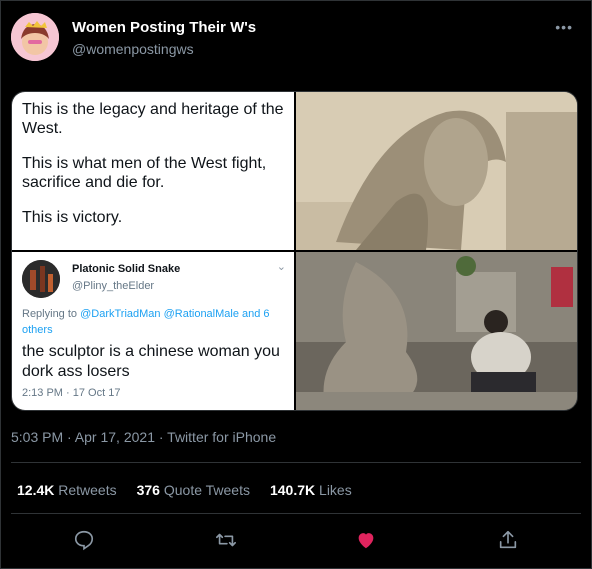  I want to click on quoted-avatar, so click(41, 279).